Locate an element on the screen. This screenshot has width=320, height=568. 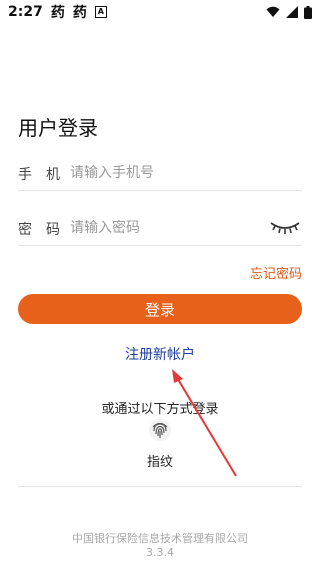
annotation-arrow-icon is located at coordinates (204, 423).